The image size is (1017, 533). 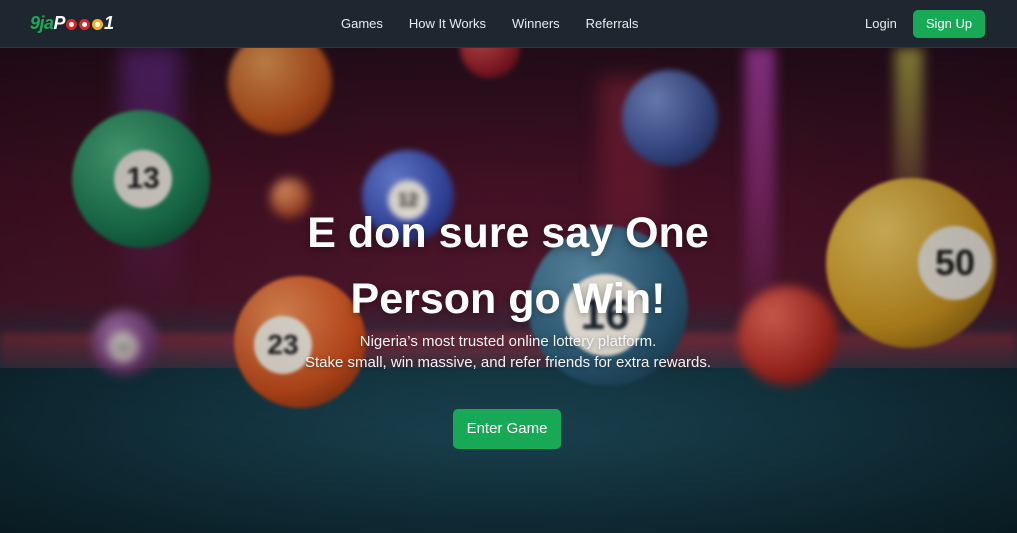 I want to click on login-link: Login, so click(x=881, y=23).